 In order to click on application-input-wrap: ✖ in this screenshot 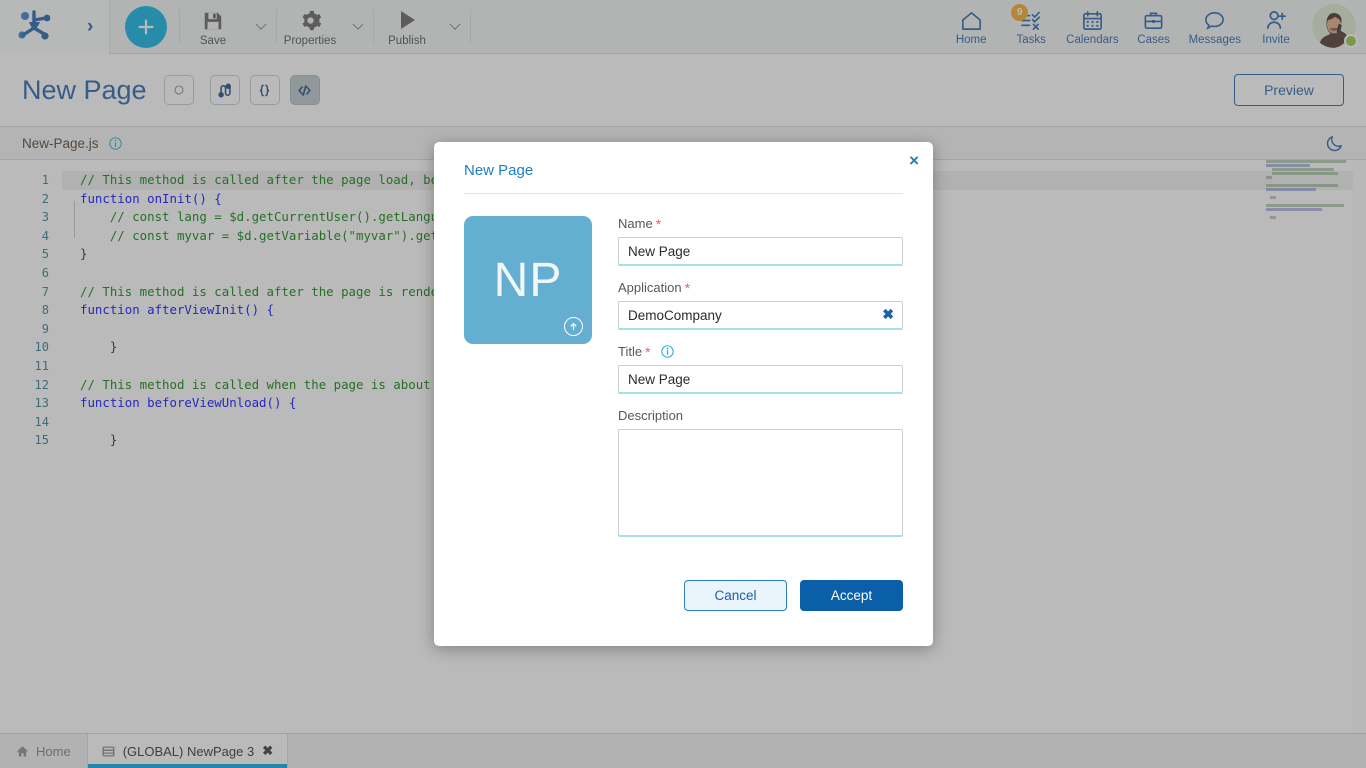, I will do `click(760, 315)`.